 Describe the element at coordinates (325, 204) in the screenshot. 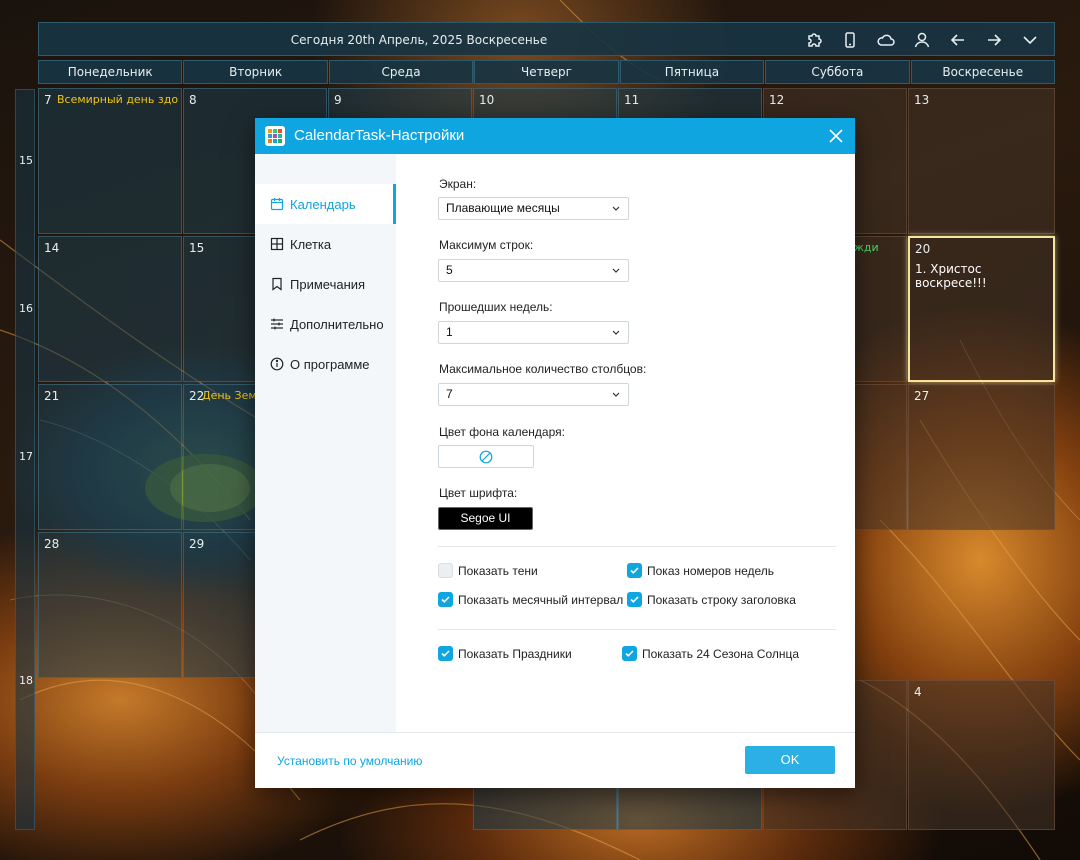

I see `nav-calendar: Календарь` at that location.